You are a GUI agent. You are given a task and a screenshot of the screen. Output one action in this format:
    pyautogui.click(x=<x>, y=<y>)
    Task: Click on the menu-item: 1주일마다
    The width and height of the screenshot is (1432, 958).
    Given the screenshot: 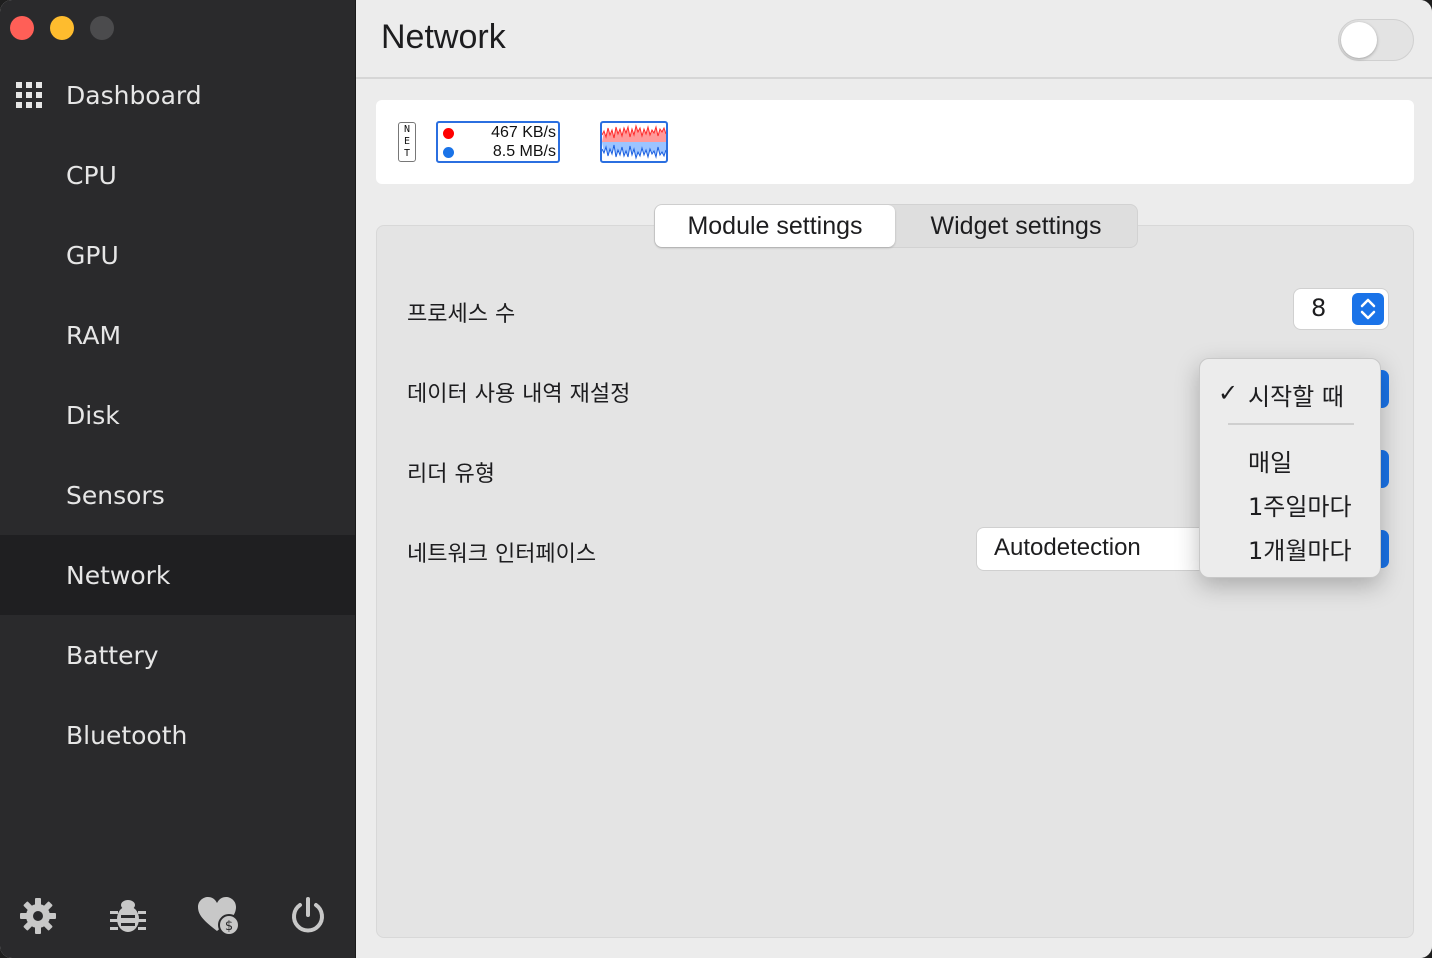 What is the action you would take?
    pyautogui.click(x=1300, y=504)
    